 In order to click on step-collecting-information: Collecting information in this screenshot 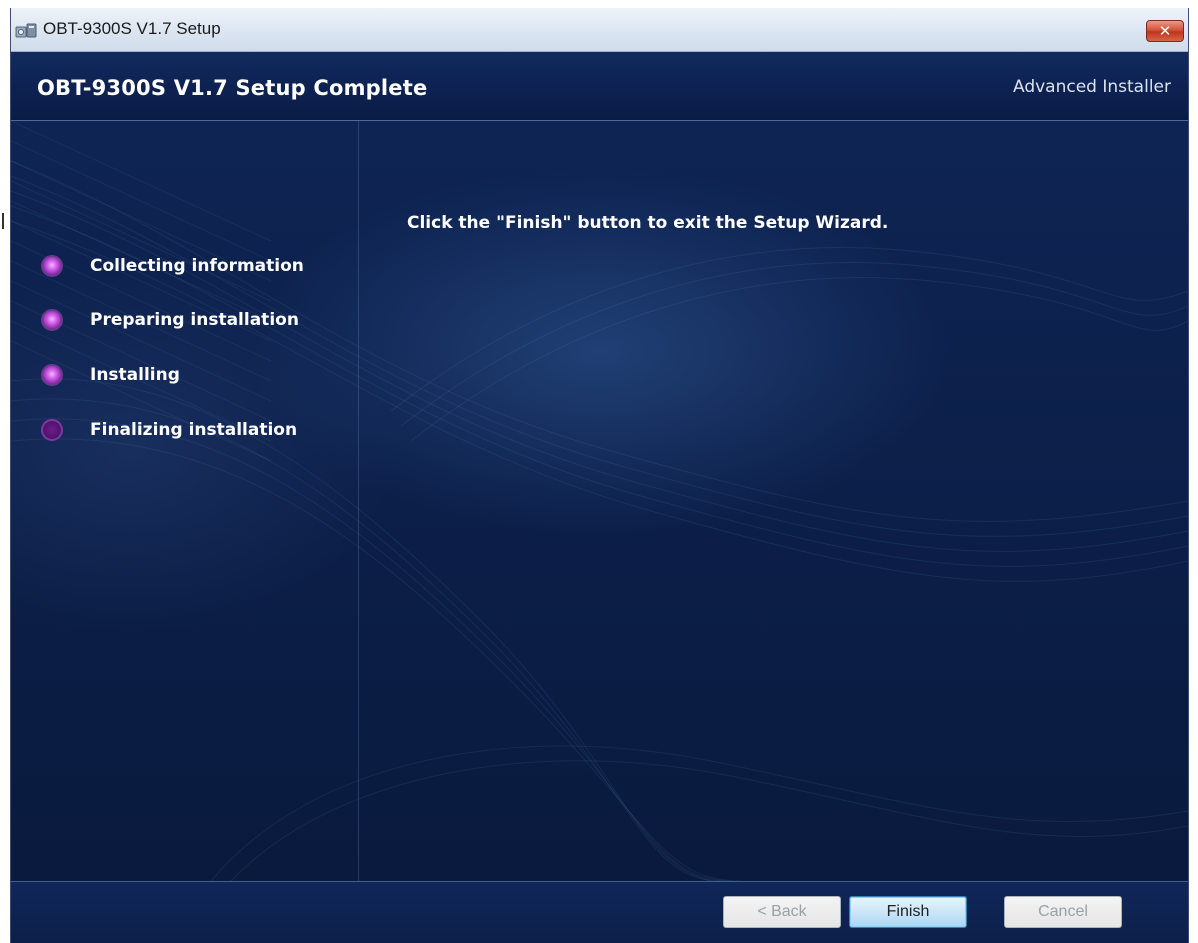, I will do `click(172, 266)`.